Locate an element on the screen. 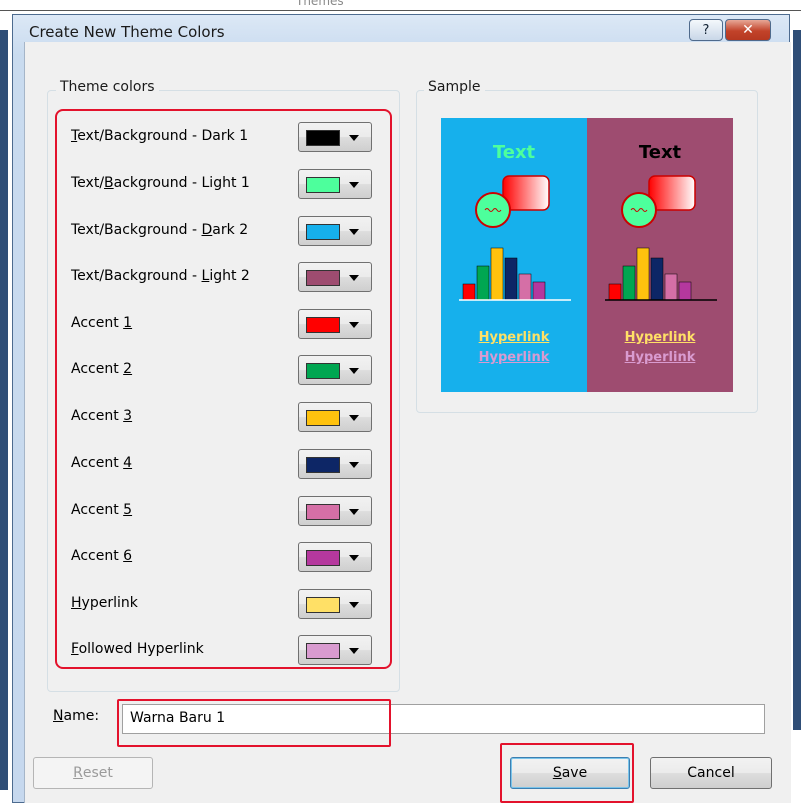  background-divider is located at coordinates (400, 10).